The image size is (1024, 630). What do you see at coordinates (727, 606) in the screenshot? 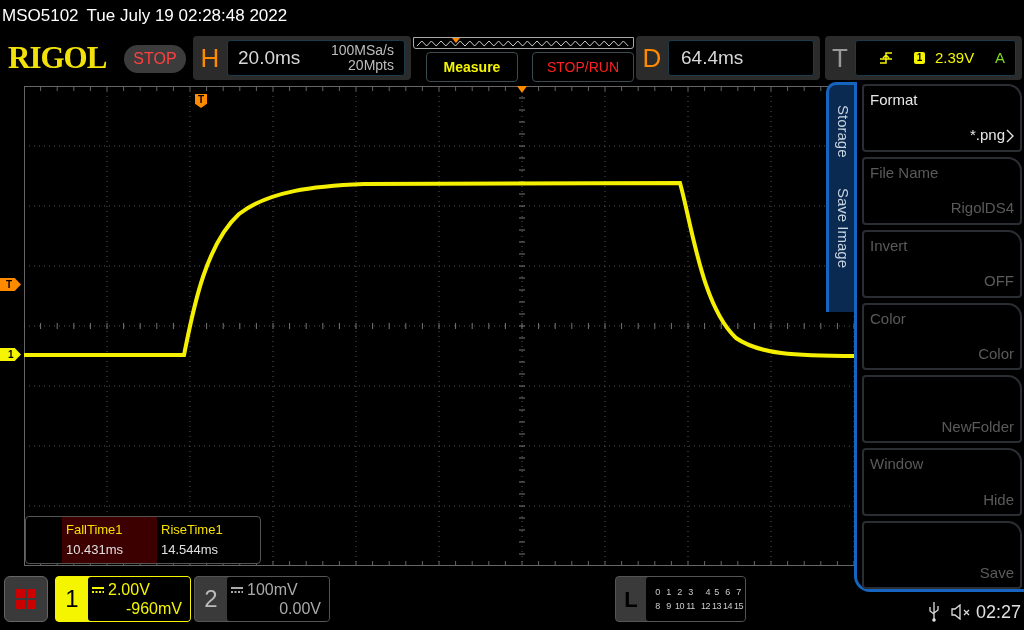
I see `logic-channel-number: 14` at bounding box center [727, 606].